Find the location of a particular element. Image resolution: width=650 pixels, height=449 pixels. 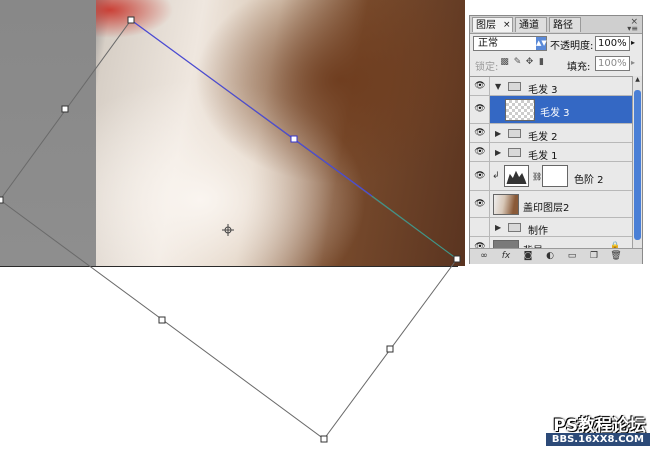

lock-position-icon: ✥ is located at coordinates (529, 62).